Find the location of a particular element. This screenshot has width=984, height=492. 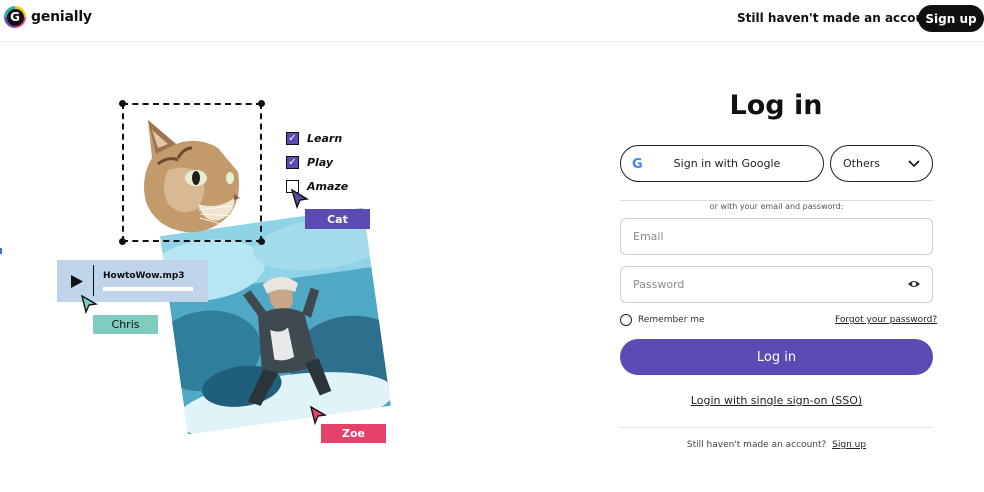

email-field is located at coordinates (776, 236).